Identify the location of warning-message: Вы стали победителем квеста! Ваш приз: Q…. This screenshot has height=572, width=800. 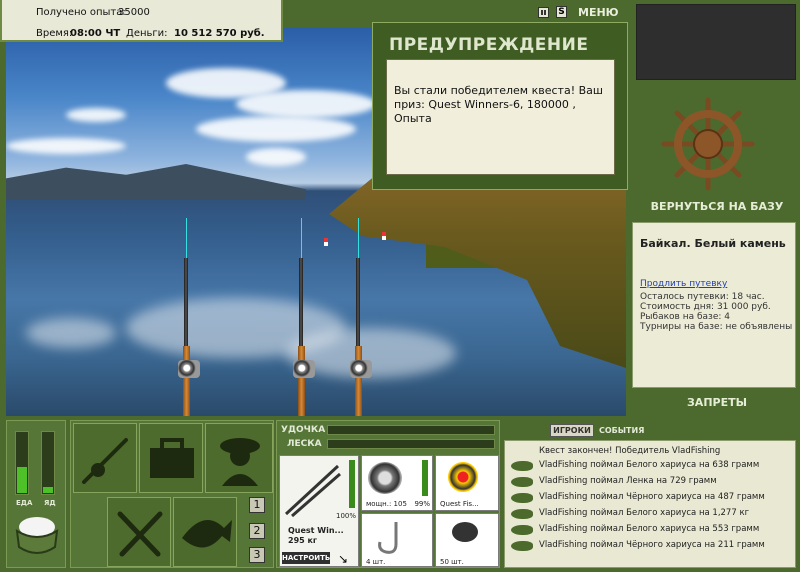
(500, 117).